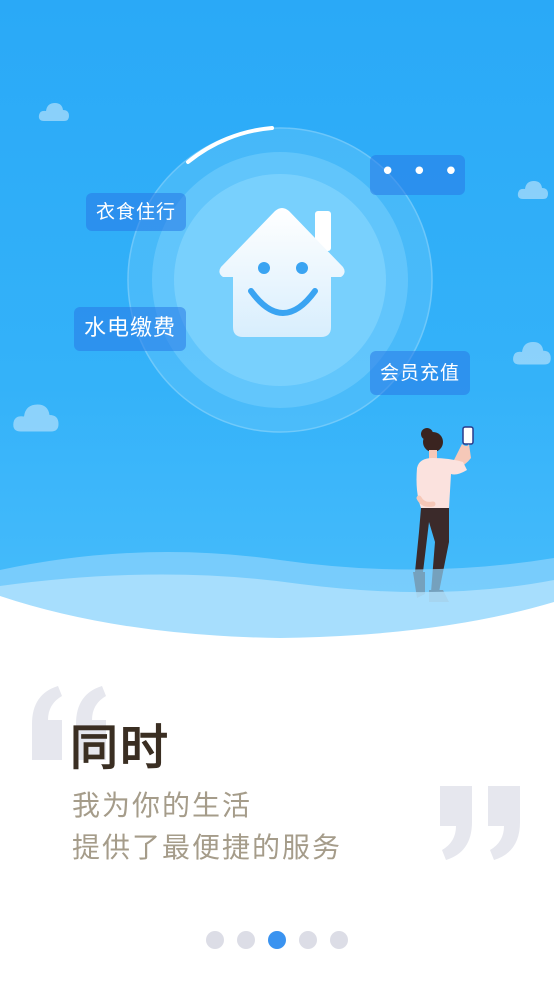 The height and width of the screenshot is (984, 554). I want to click on page-dot-3-active, so click(277, 940).